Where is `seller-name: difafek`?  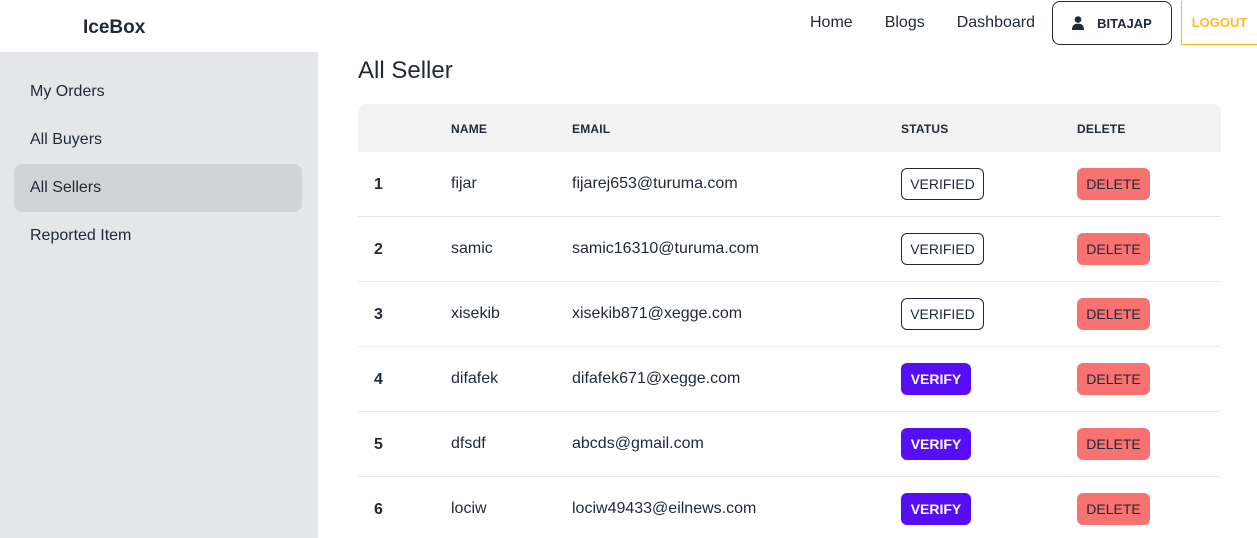
seller-name: difafek is located at coordinates (475, 378).